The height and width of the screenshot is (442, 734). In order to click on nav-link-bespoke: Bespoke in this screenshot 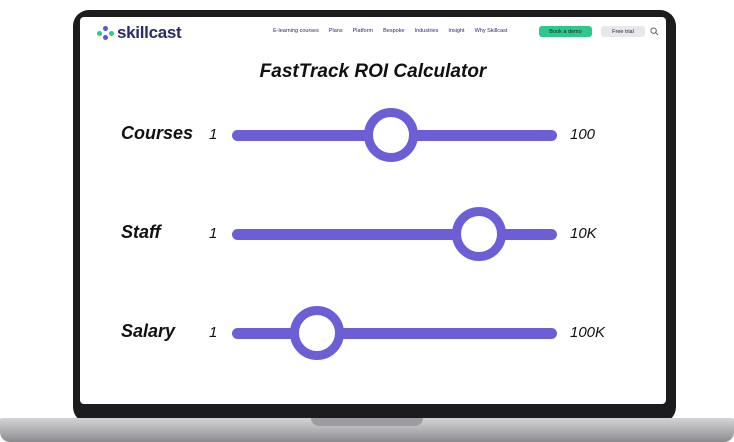, I will do `click(393, 31)`.